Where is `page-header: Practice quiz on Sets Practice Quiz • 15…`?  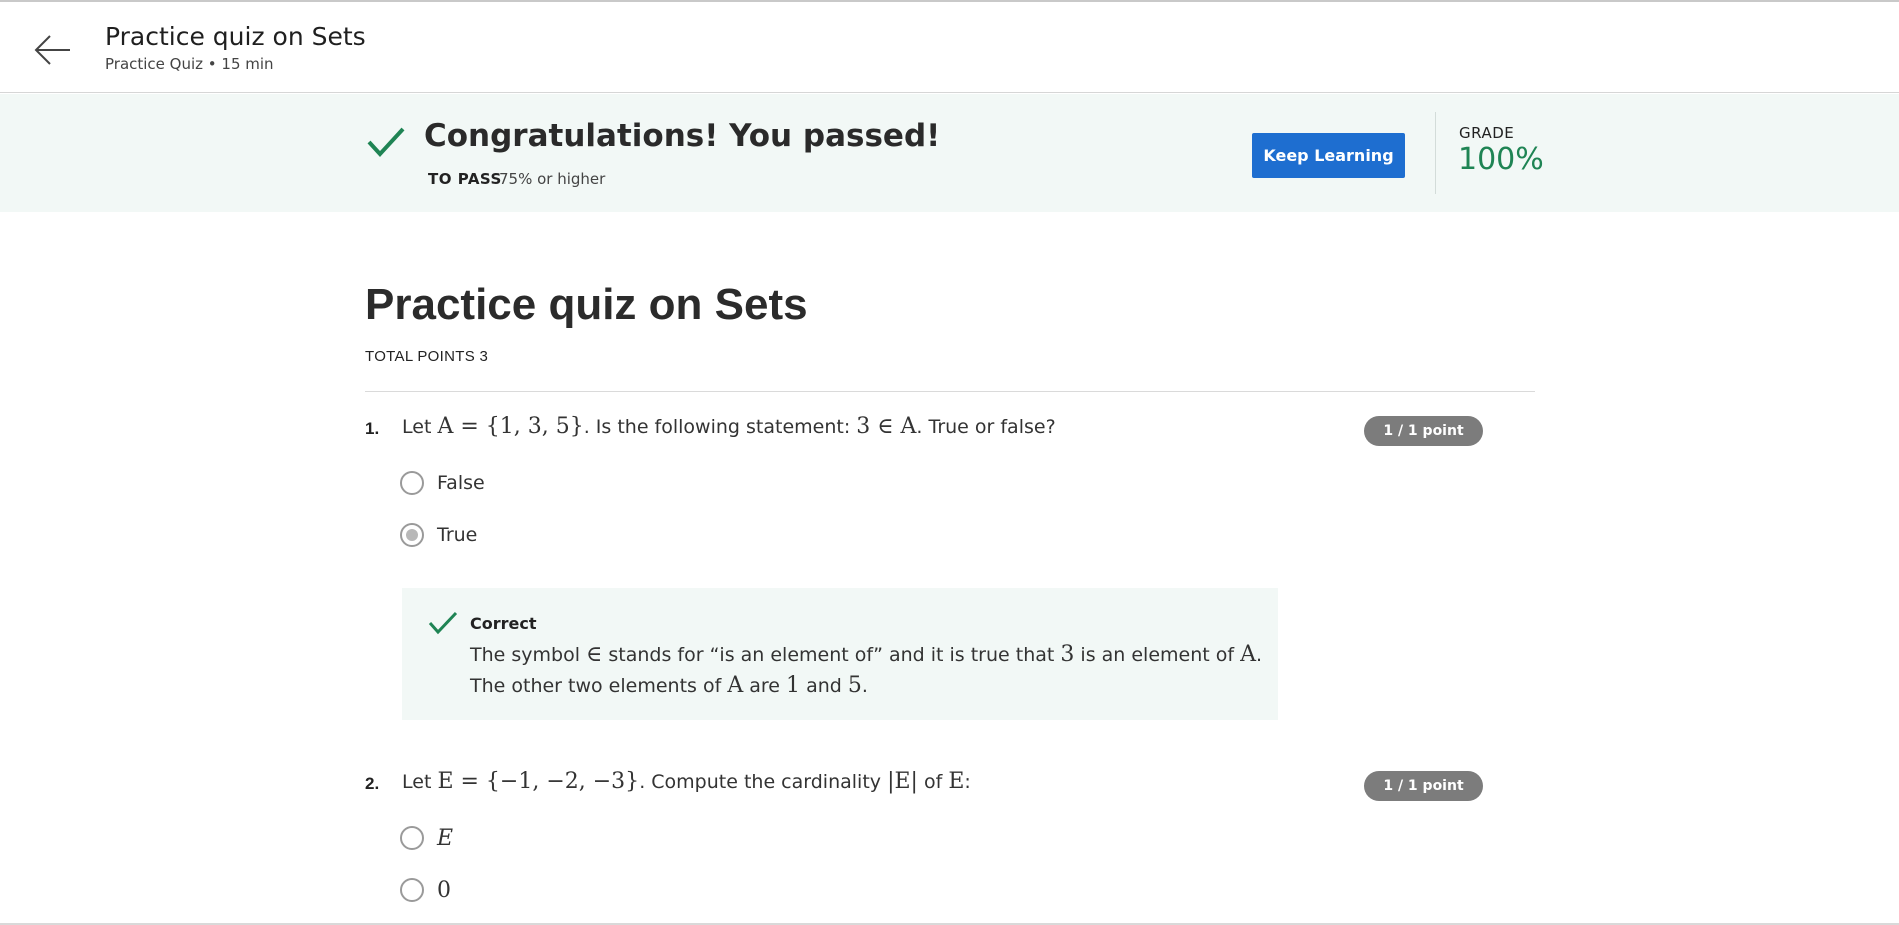
page-header: Practice quiz on Sets Practice Quiz • 15… is located at coordinates (949, 47).